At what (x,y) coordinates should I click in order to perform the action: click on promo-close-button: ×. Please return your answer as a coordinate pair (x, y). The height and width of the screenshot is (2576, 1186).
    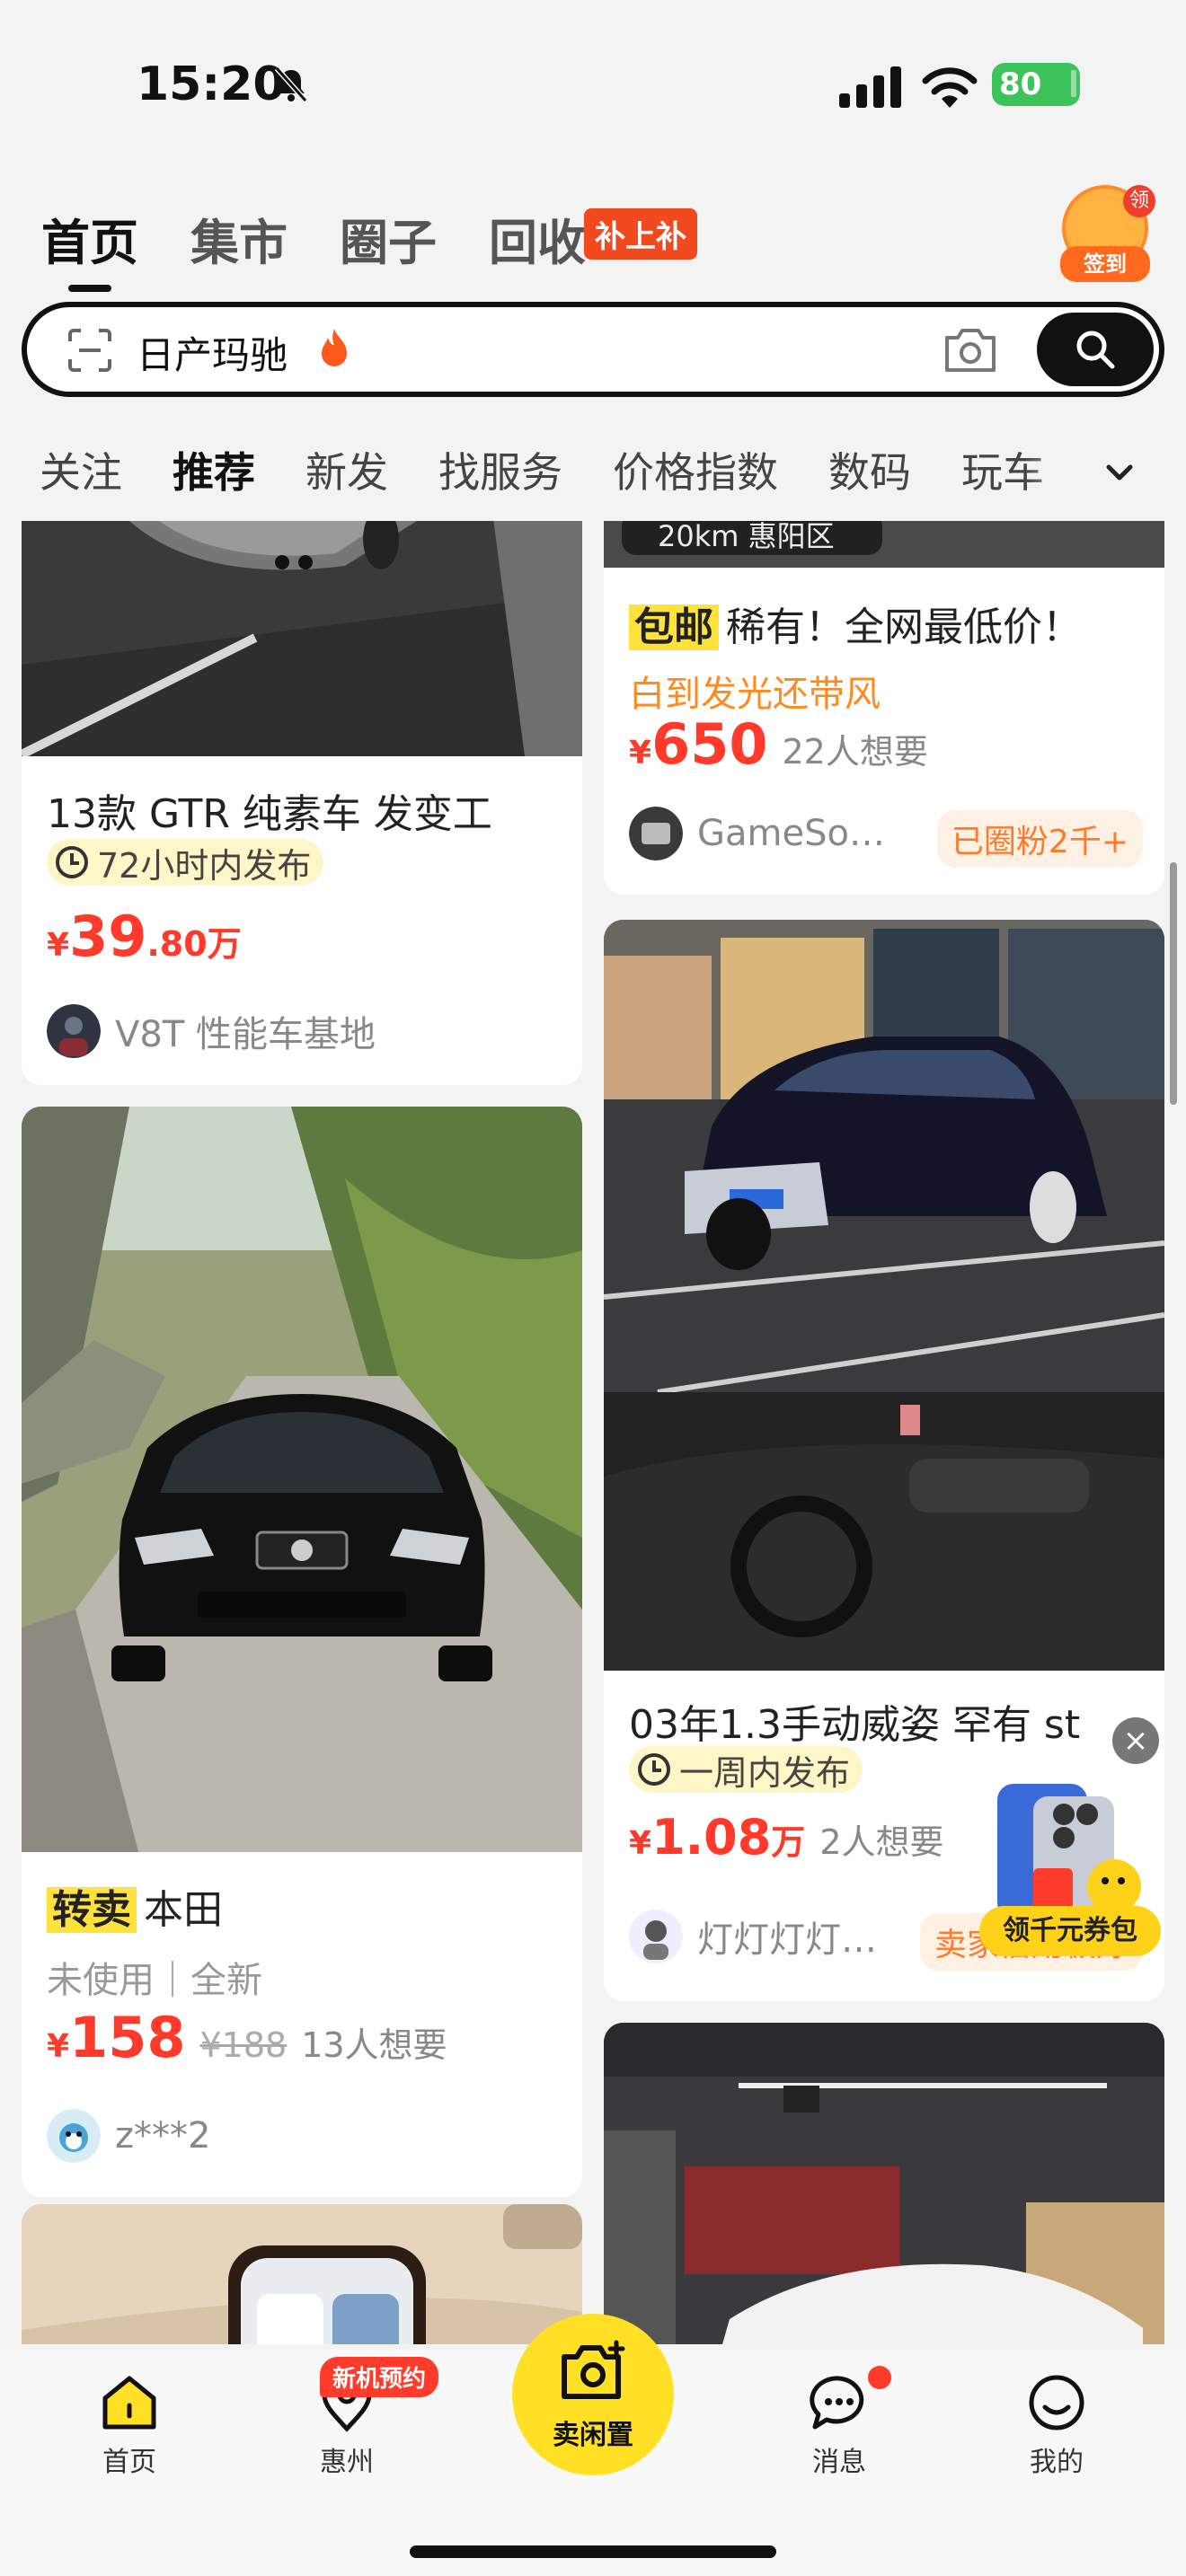
    Looking at the image, I should click on (1135, 1740).